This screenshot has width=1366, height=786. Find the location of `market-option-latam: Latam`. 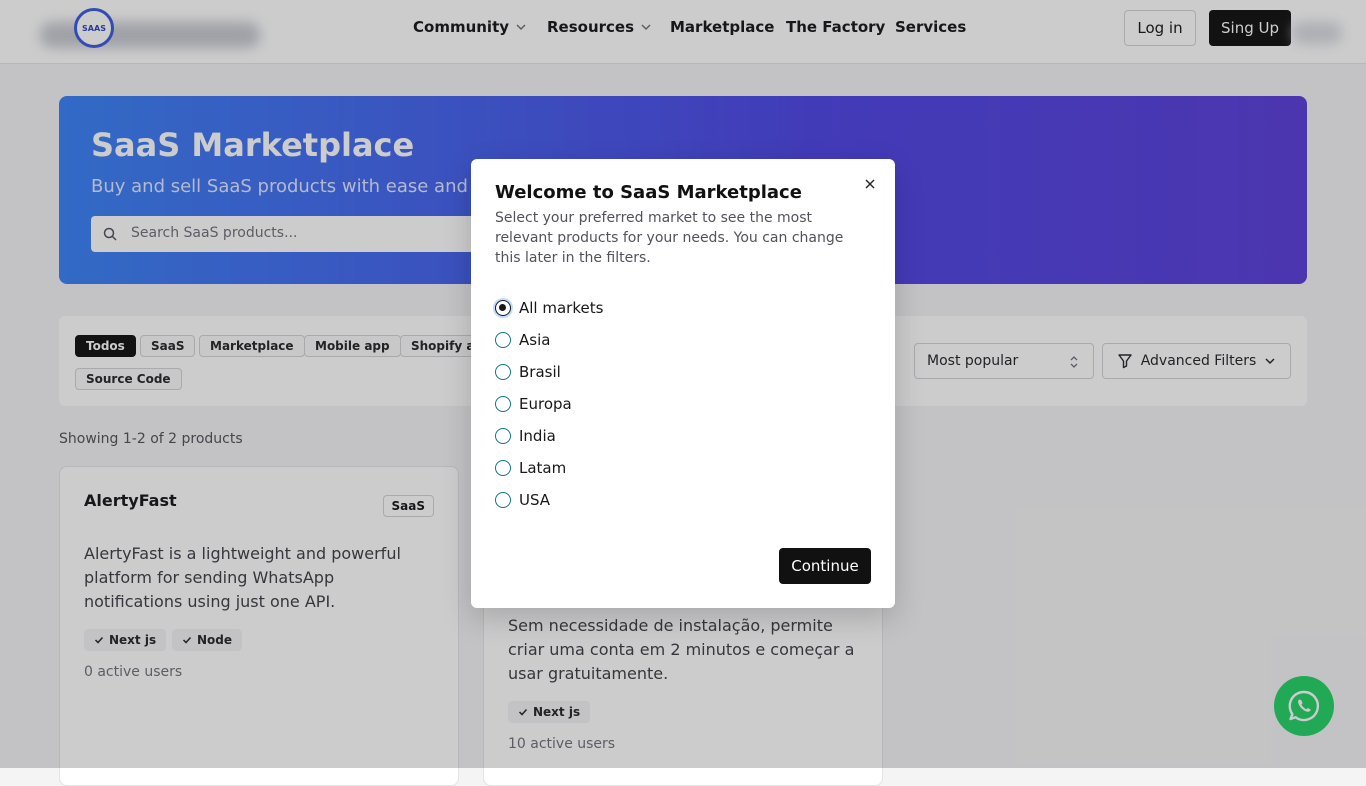

market-option-latam: Latam is located at coordinates (530, 468).